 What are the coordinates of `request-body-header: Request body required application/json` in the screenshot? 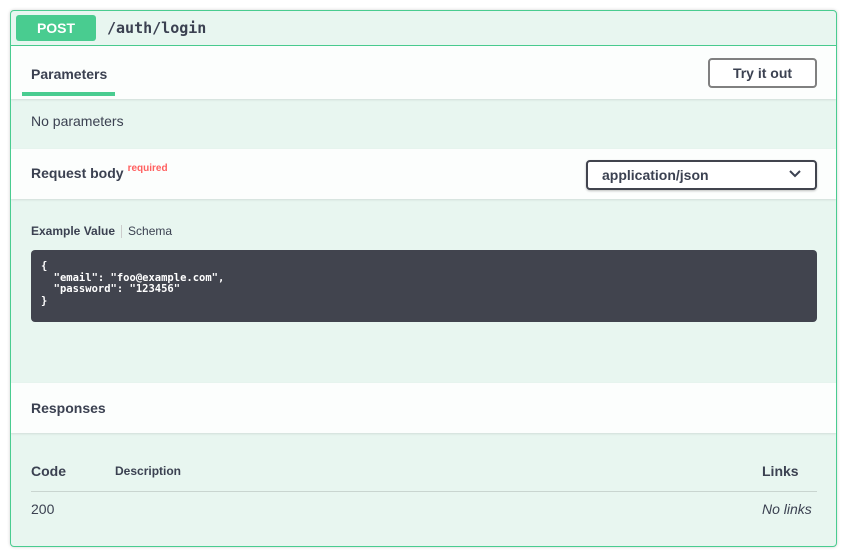 It's located at (423, 174).